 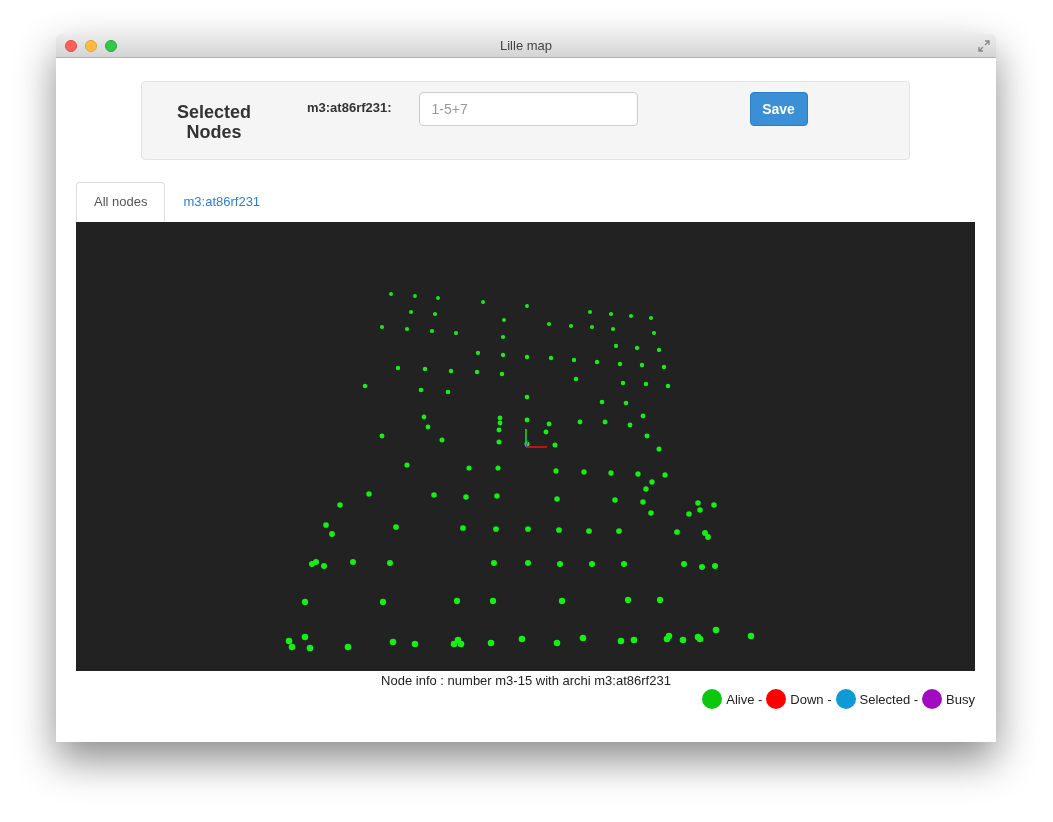 I want to click on window-title: Lille map, so click(x=526, y=45).